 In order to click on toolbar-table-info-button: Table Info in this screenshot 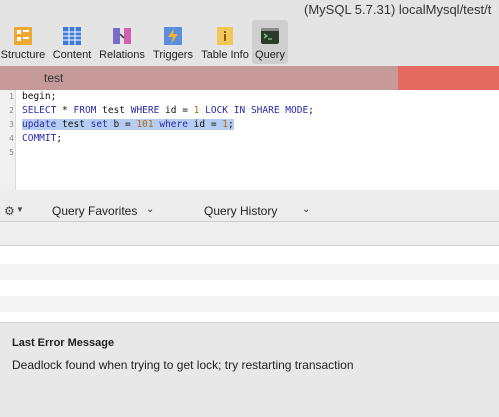, I will do `click(225, 42)`.